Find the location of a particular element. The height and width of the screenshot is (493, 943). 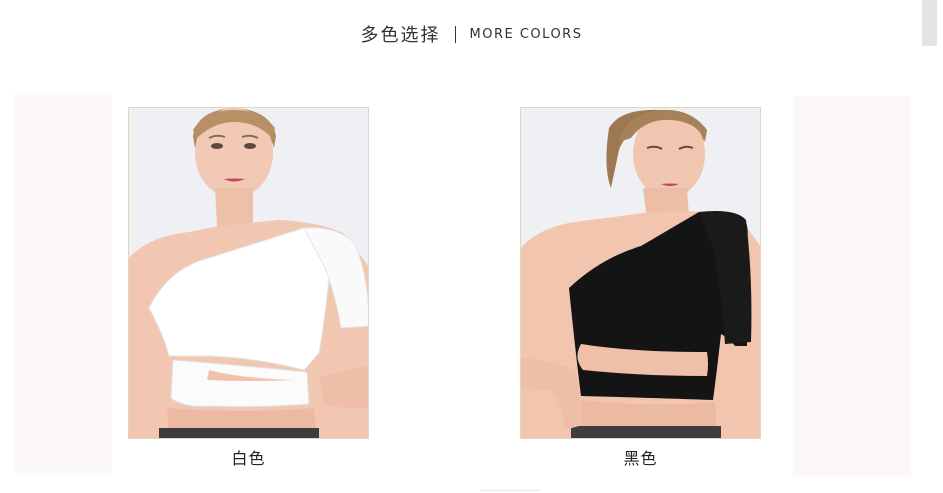

color-label-white: 白色 is located at coordinates (248, 458).